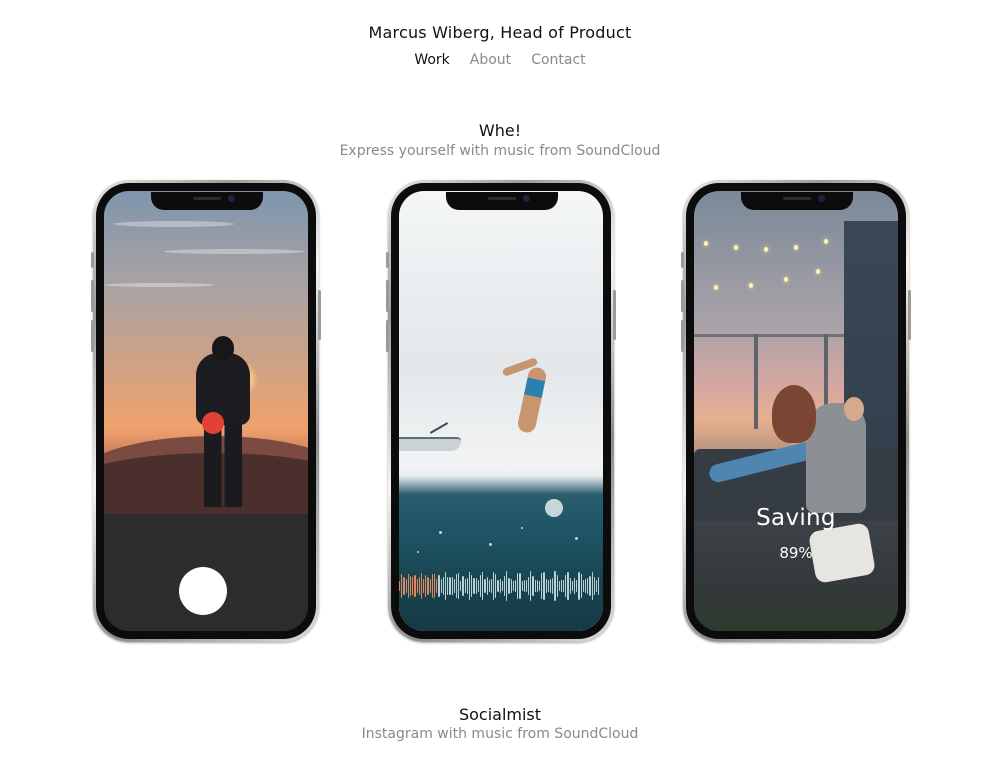 Image resolution: width=1000 pixels, height=761 pixels. Describe the element at coordinates (796, 518) in the screenshot. I see `saving-label: Saving` at that location.